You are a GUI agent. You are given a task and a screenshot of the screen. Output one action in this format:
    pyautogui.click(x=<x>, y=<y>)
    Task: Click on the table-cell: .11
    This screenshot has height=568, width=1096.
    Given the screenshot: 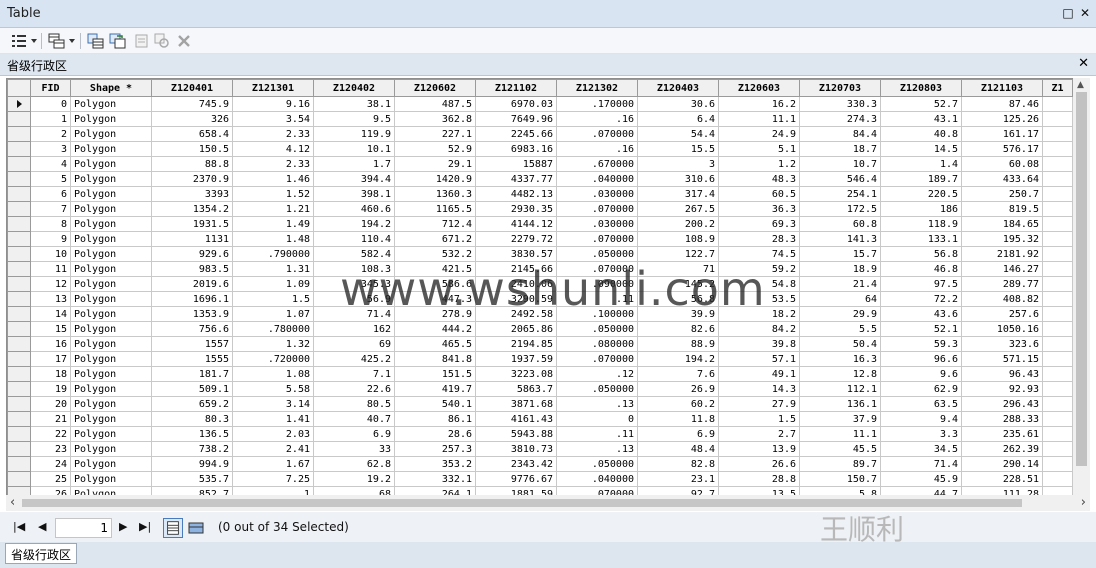 What is the action you would take?
    pyautogui.click(x=597, y=434)
    